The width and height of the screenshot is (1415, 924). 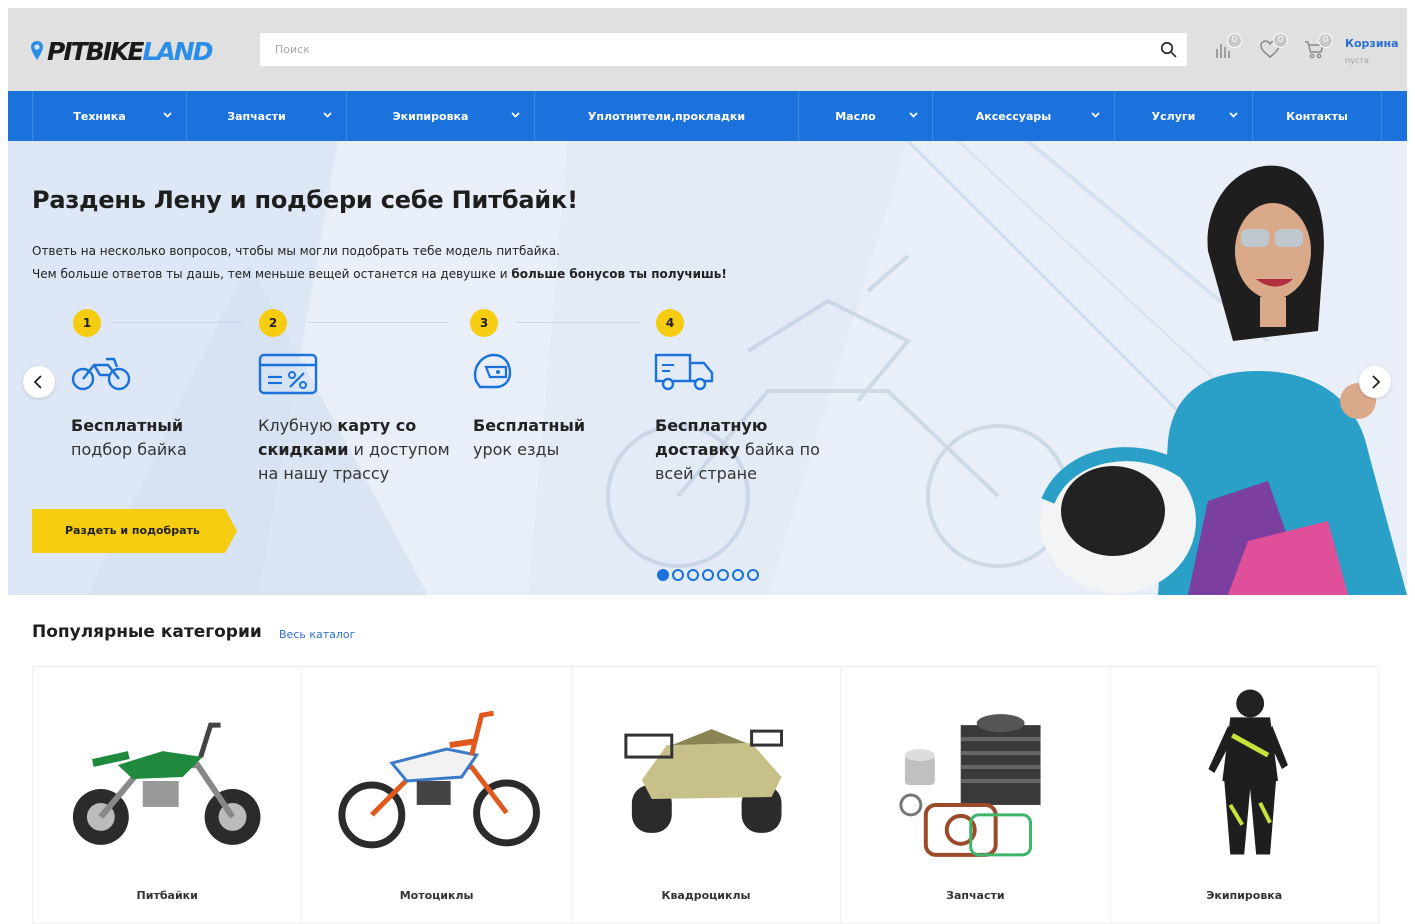 I want to click on compare-count-badge: 0, so click(x=1234, y=40).